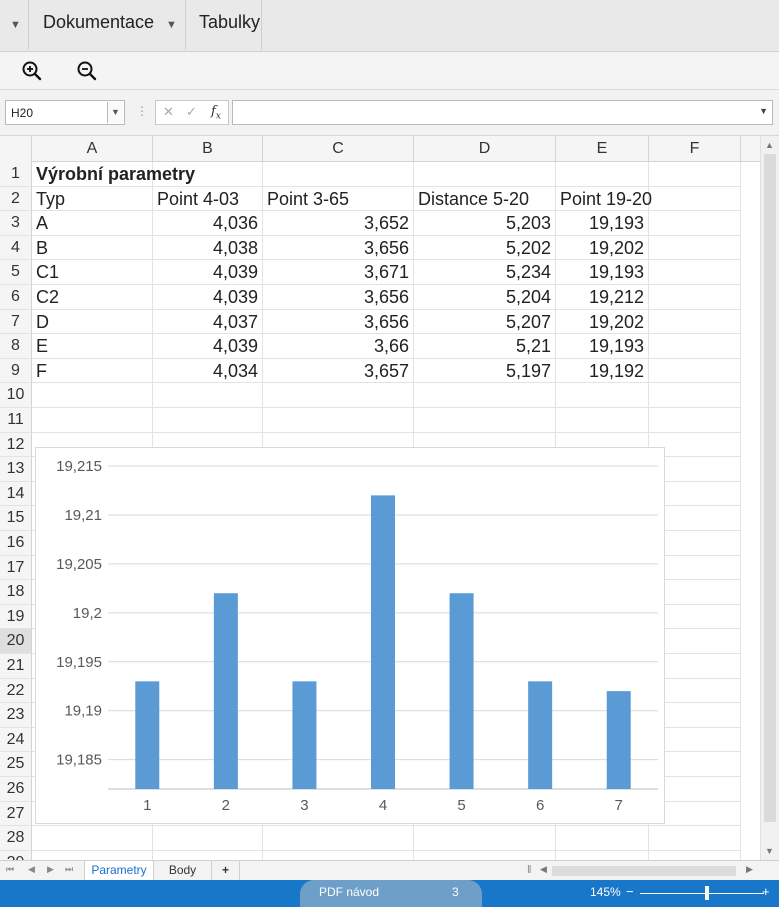 Image resolution: width=779 pixels, height=907 pixels. What do you see at coordinates (16, 199) in the screenshot?
I see `row-header: 2` at bounding box center [16, 199].